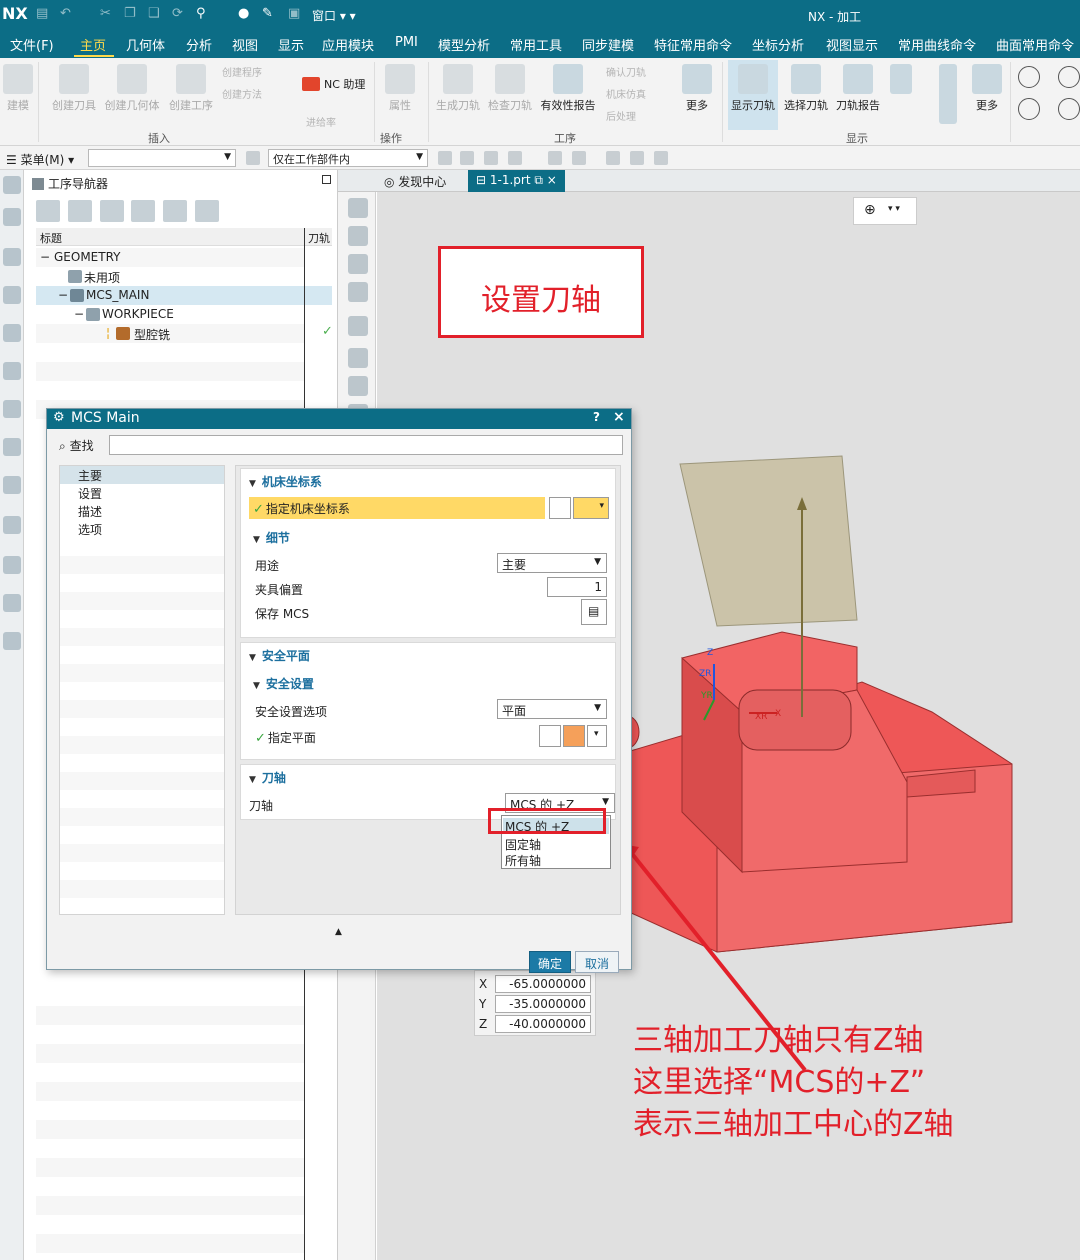 This screenshot has width=1080, height=1260. I want to click on category-options: 选项, so click(142, 529).